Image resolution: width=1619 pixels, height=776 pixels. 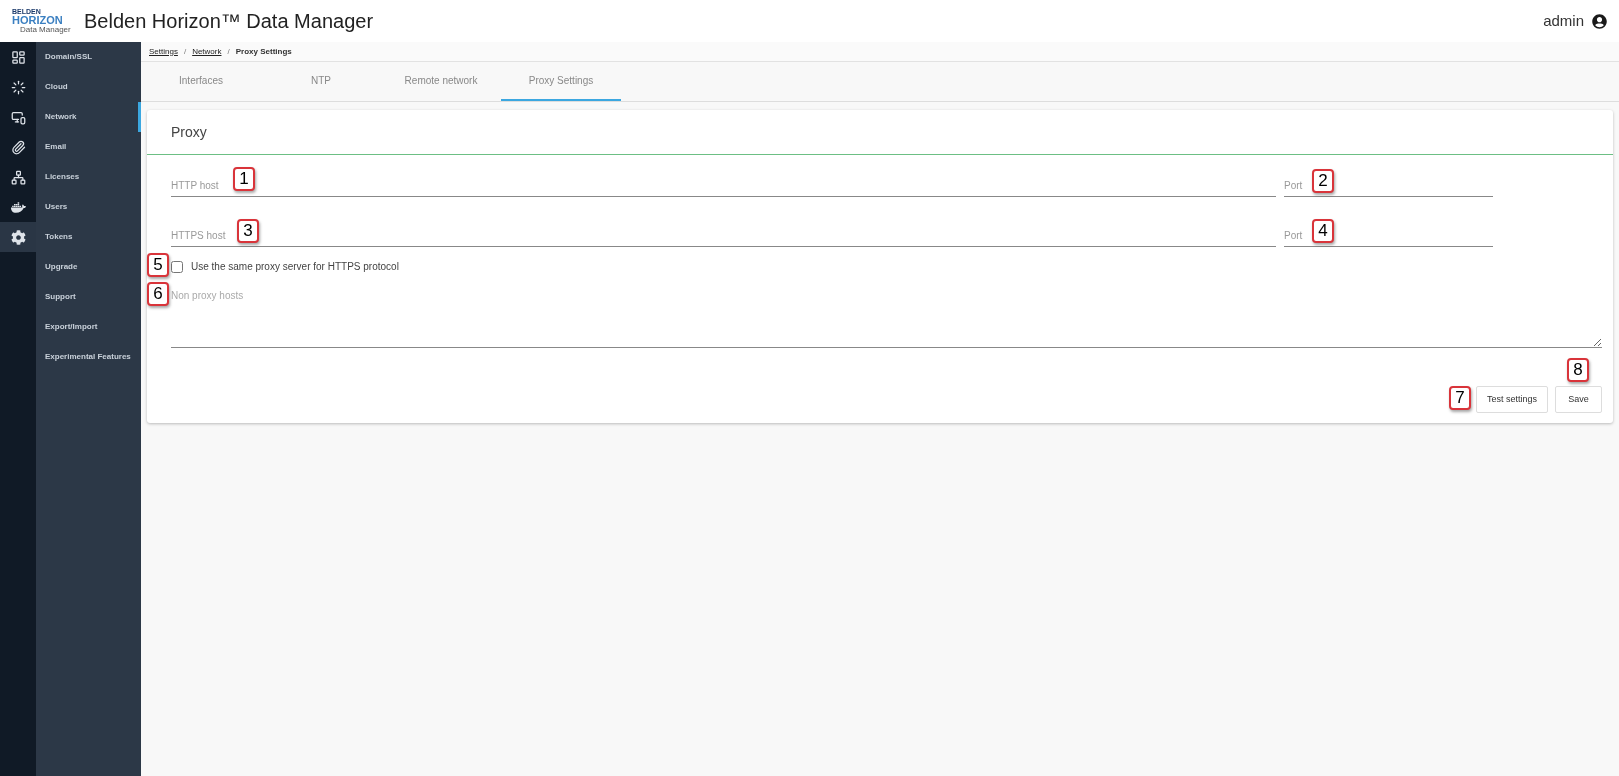 I want to click on menu-item: Users, so click(x=88, y=207).